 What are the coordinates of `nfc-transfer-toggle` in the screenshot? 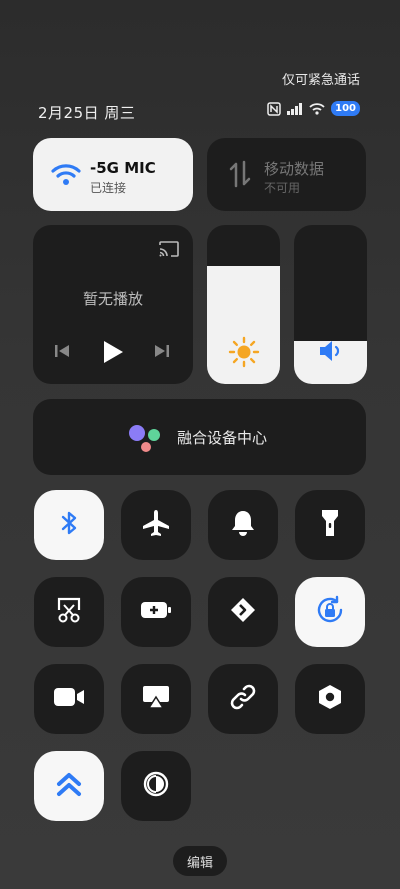 It's located at (243, 612).